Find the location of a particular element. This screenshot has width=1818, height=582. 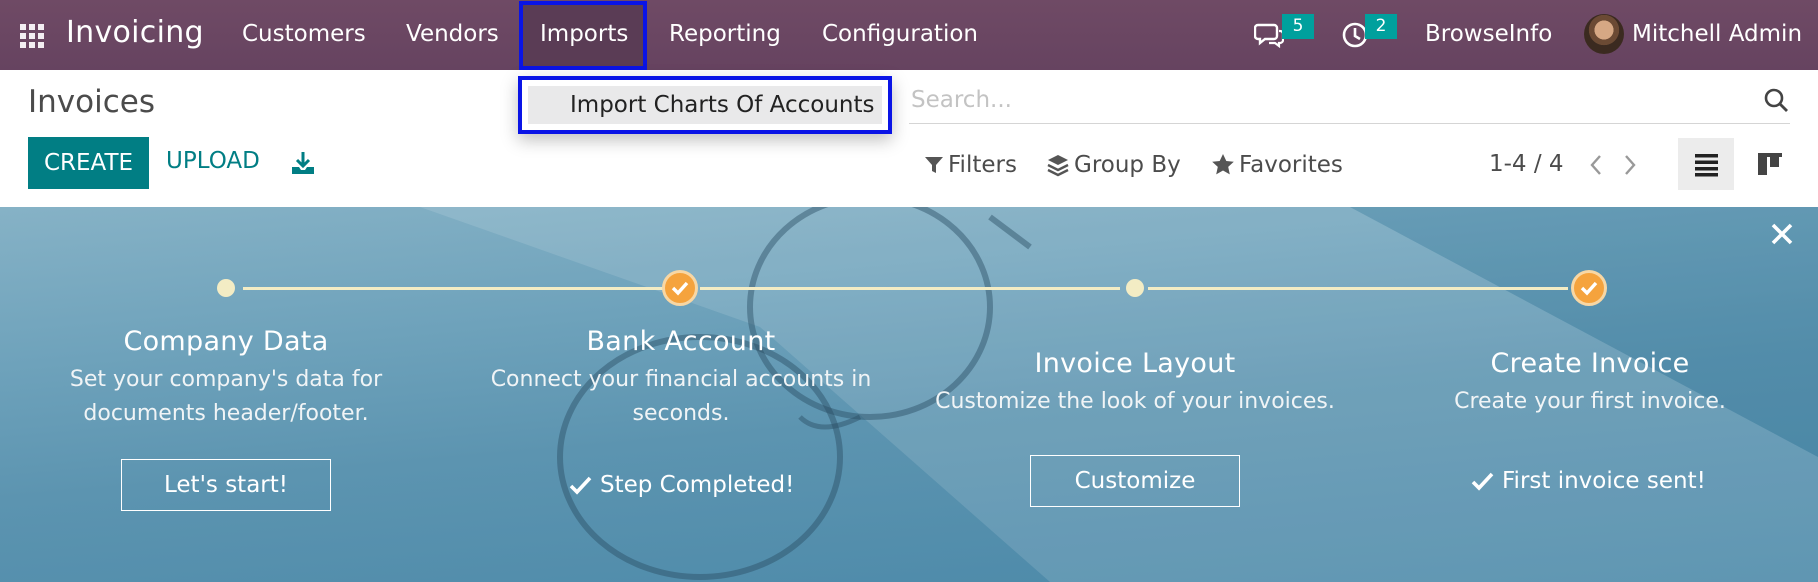

step-title: Create Invoice is located at coordinates (1590, 363).